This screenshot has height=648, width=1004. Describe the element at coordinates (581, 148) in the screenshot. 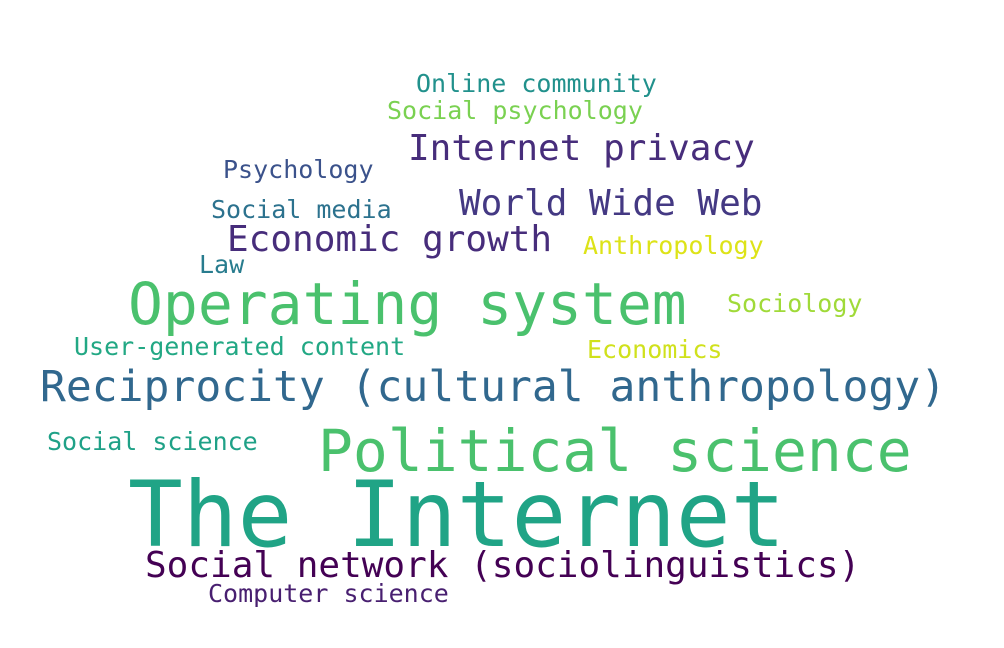

I see `word-internet-privacy: Internet privacy` at that location.